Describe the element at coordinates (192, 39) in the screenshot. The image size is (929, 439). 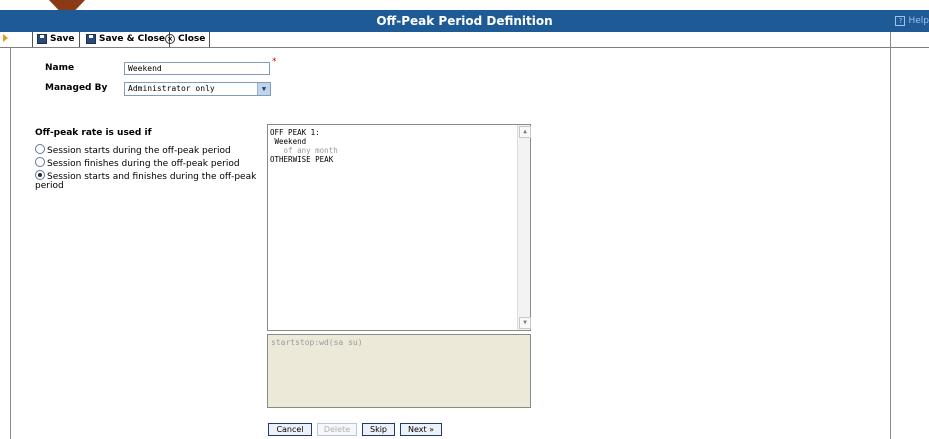
I see `close-label: Close` at that location.